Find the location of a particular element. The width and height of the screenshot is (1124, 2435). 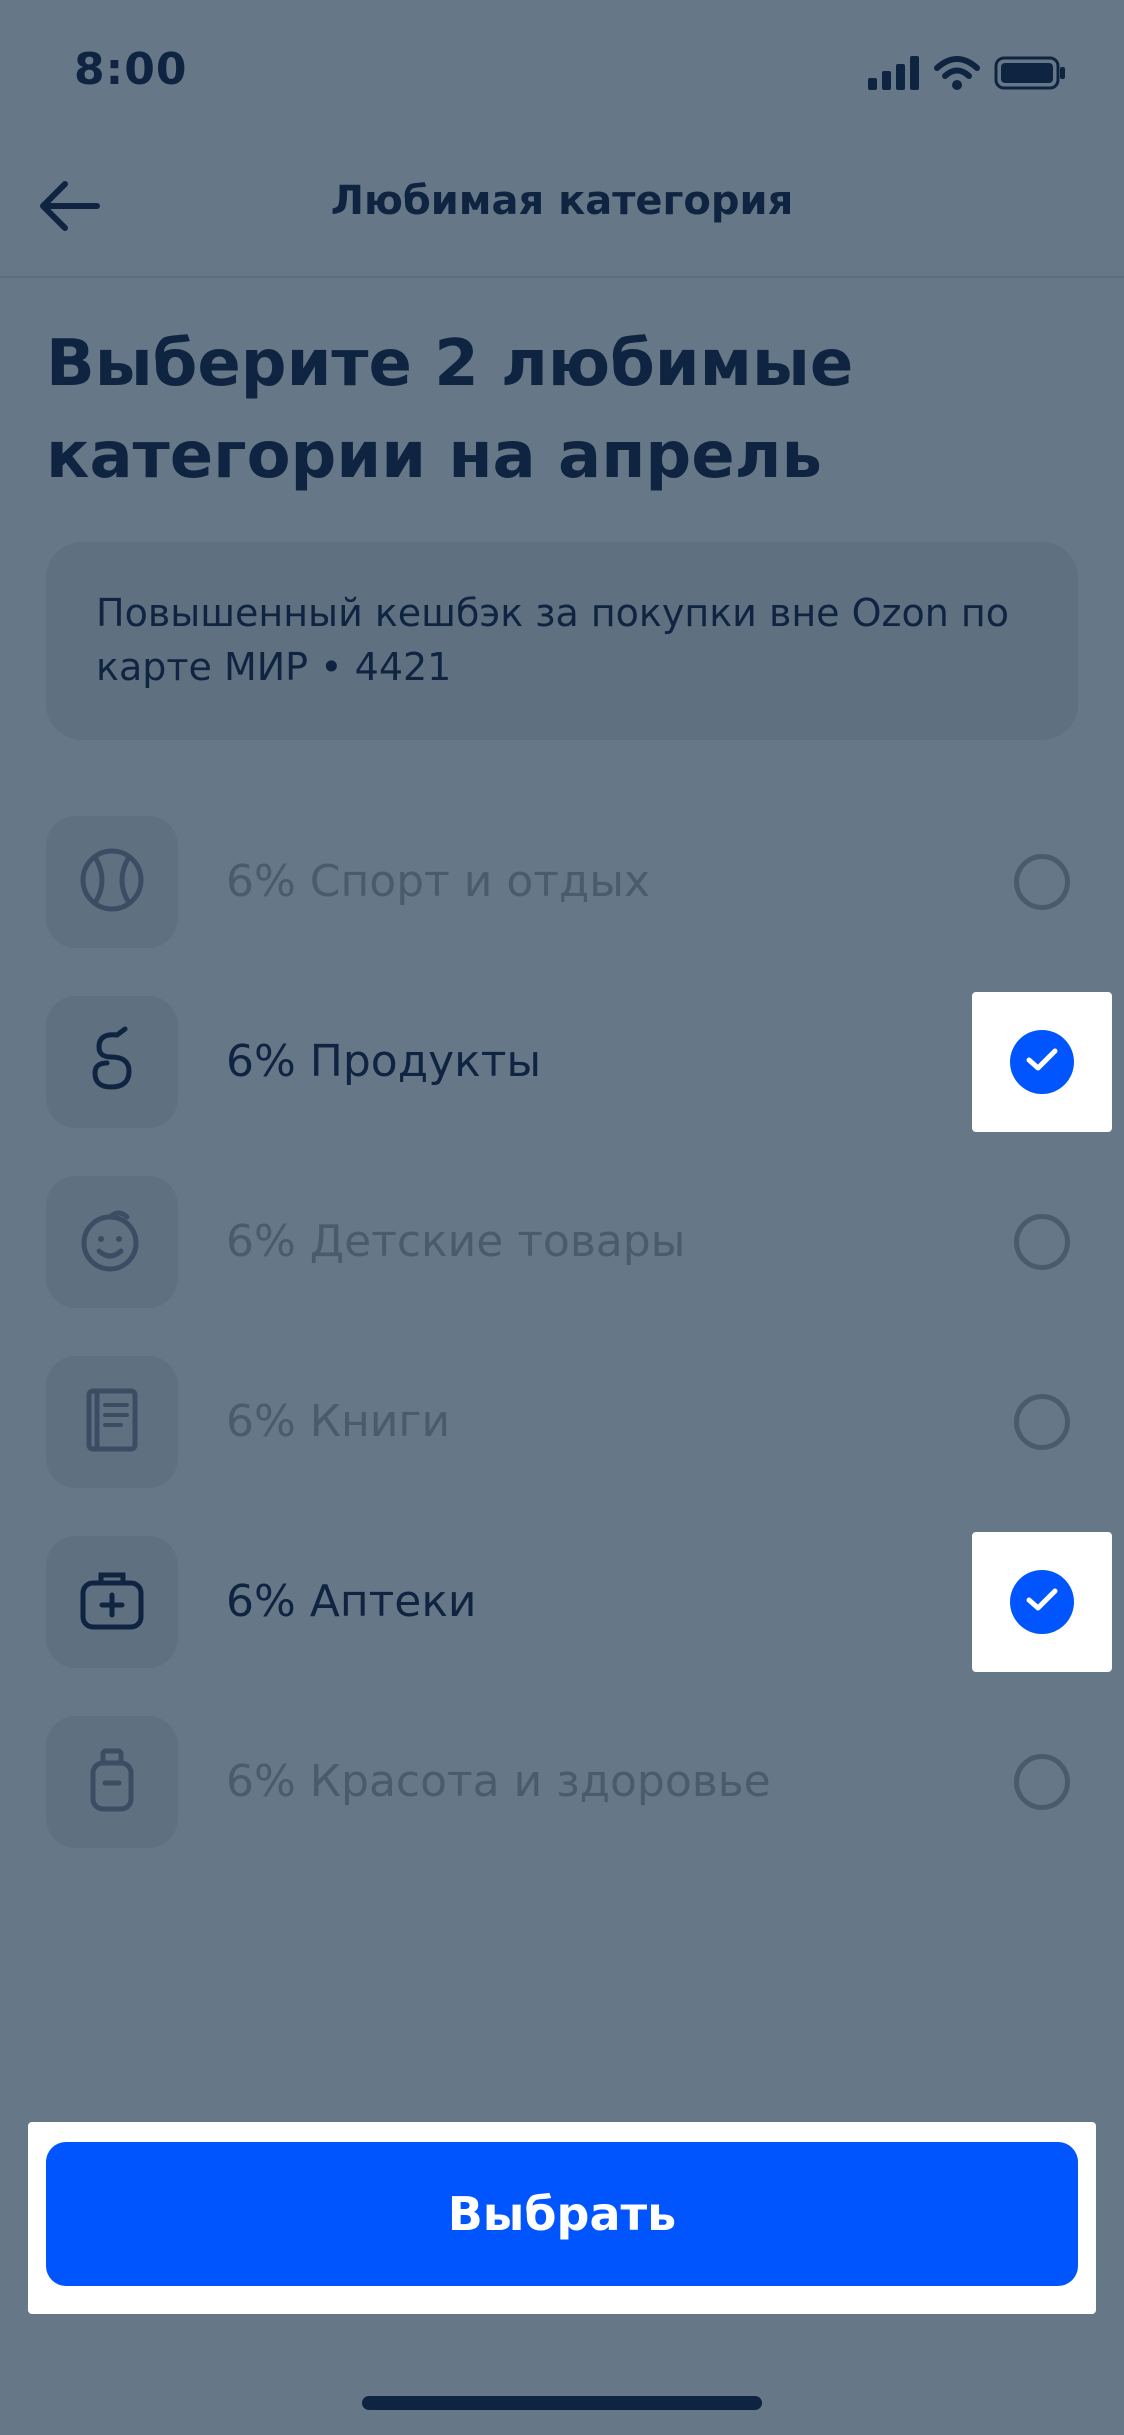

groceries-icon is located at coordinates (112, 1062).